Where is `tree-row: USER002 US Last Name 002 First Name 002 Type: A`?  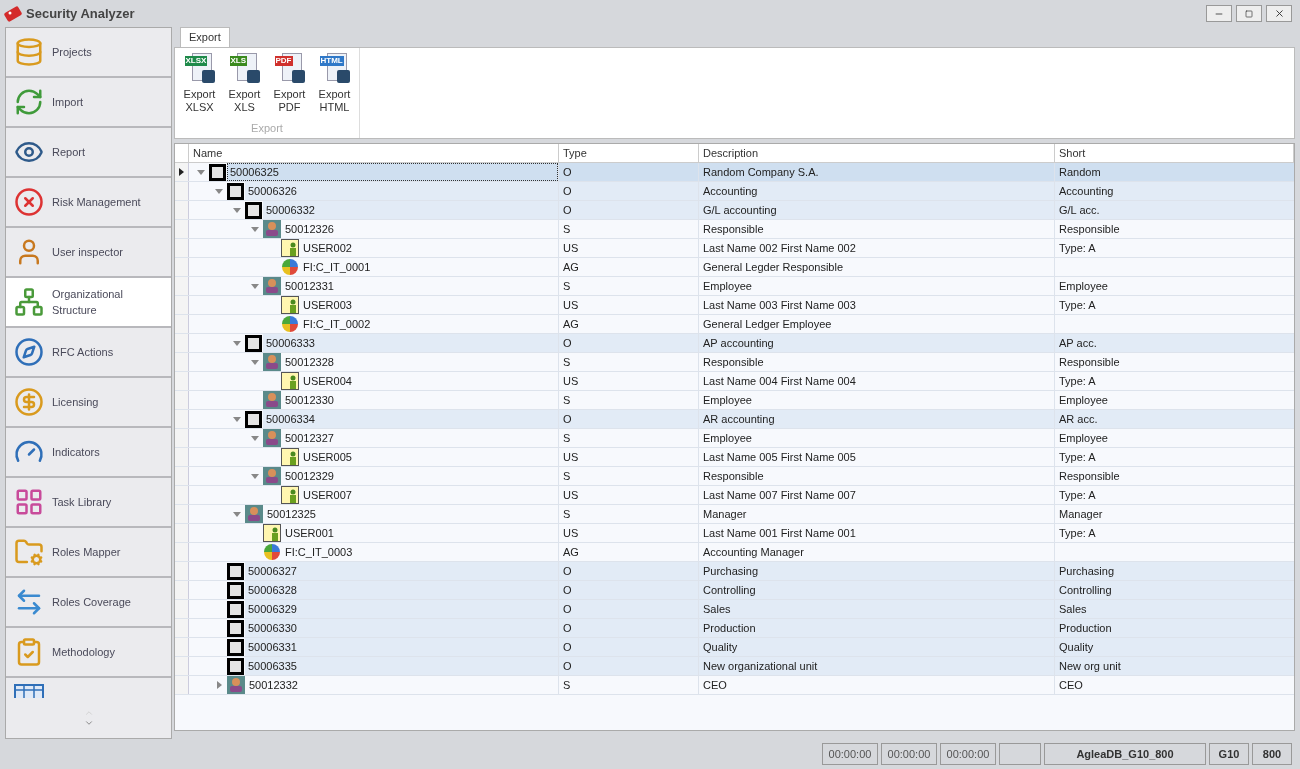
tree-row: USER002 US Last Name 002 First Name 002 Type: A is located at coordinates (734, 248).